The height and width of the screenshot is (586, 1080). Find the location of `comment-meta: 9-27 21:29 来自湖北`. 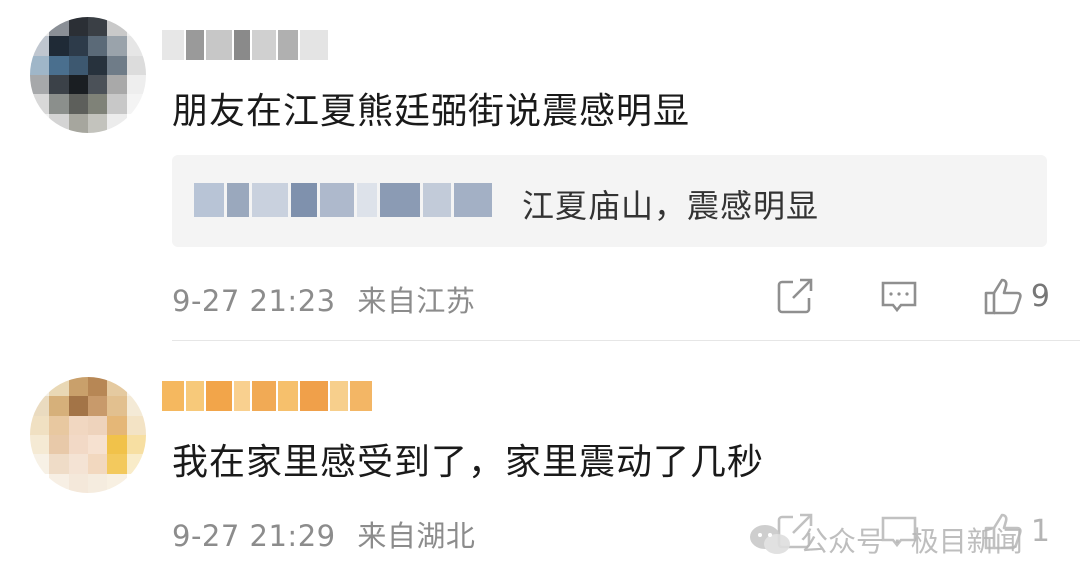

comment-meta: 9-27 21:29 来自湖北 is located at coordinates (323, 534).